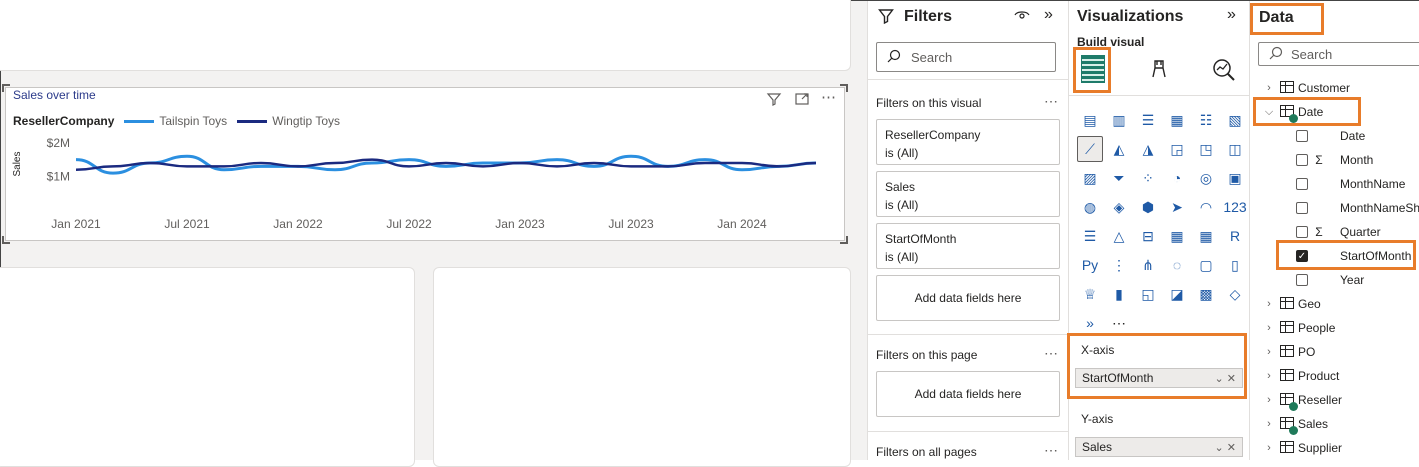 The width and height of the screenshot is (1419, 467). Describe the element at coordinates (1235, 149) in the screenshot. I see `ribbon-visual-icon: ◫` at that location.